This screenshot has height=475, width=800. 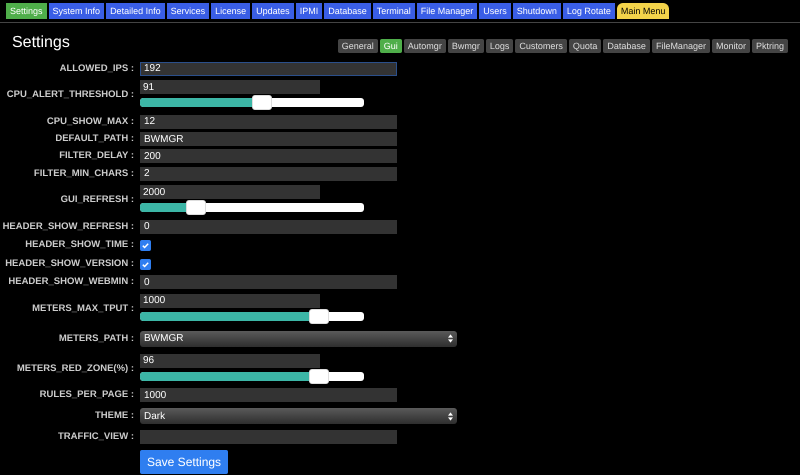 What do you see at coordinates (770, 46) in the screenshot?
I see `section-tab: Pktring` at bounding box center [770, 46].